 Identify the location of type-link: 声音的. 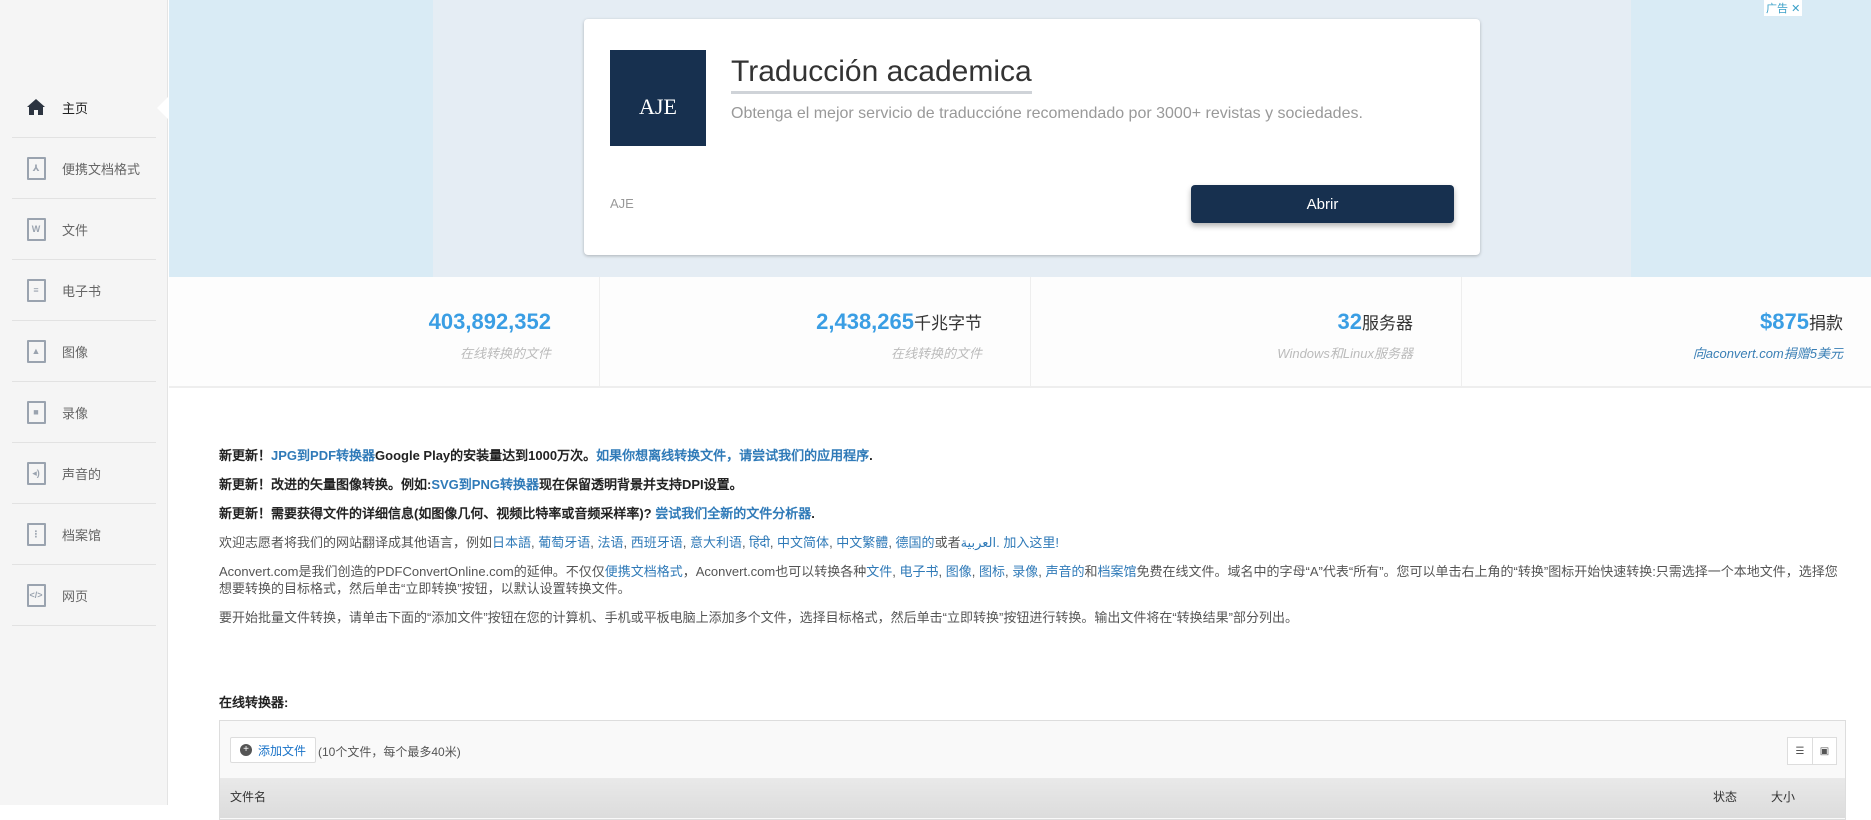
(1065, 571).